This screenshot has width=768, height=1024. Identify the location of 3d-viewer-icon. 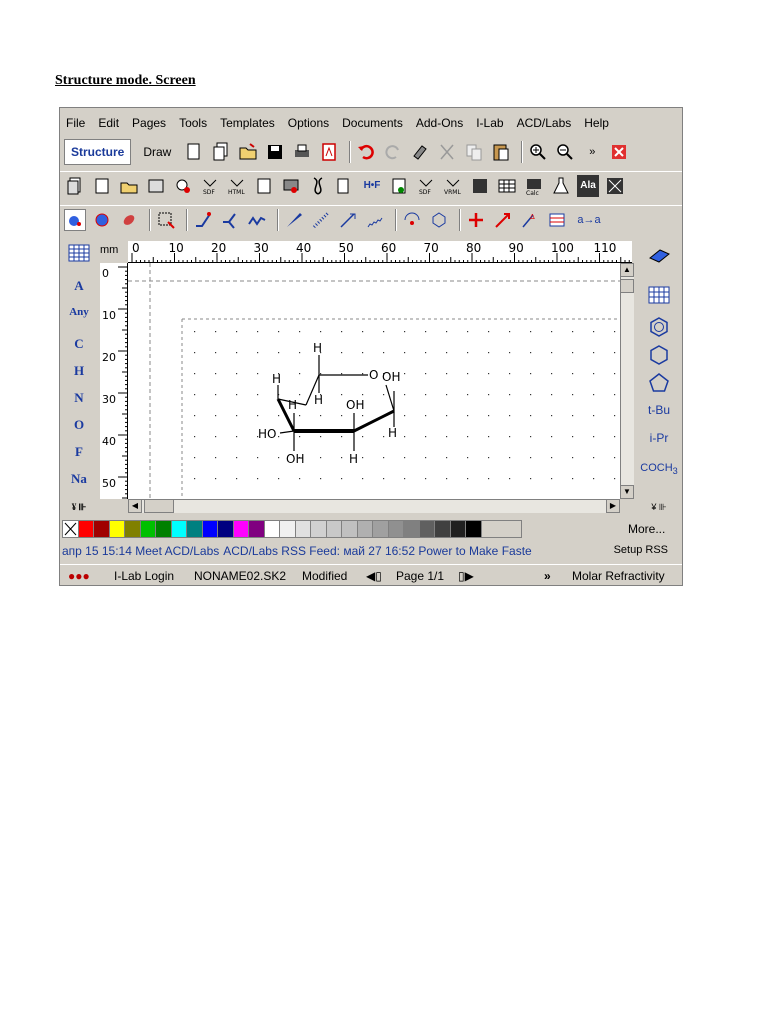
(291, 186).